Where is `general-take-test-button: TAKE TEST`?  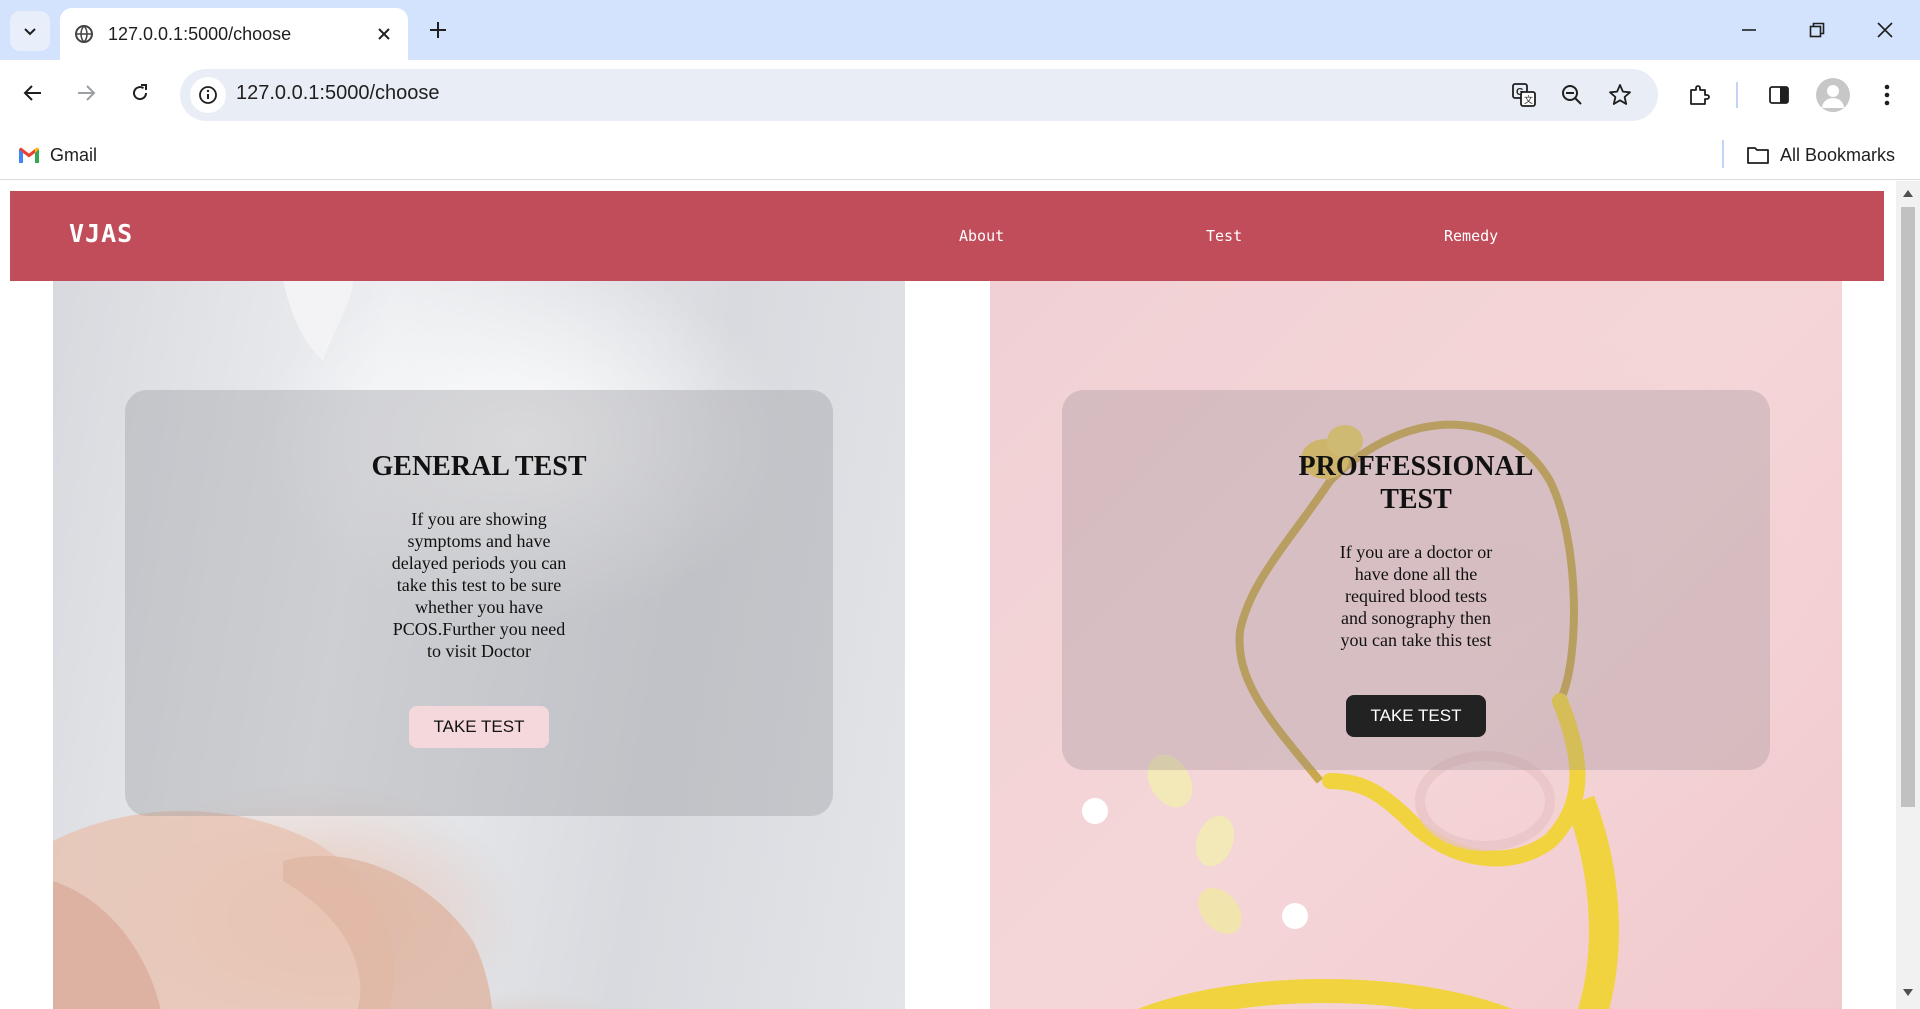 general-take-test-button: TAKE TEST is located at coordinates (479, 727).